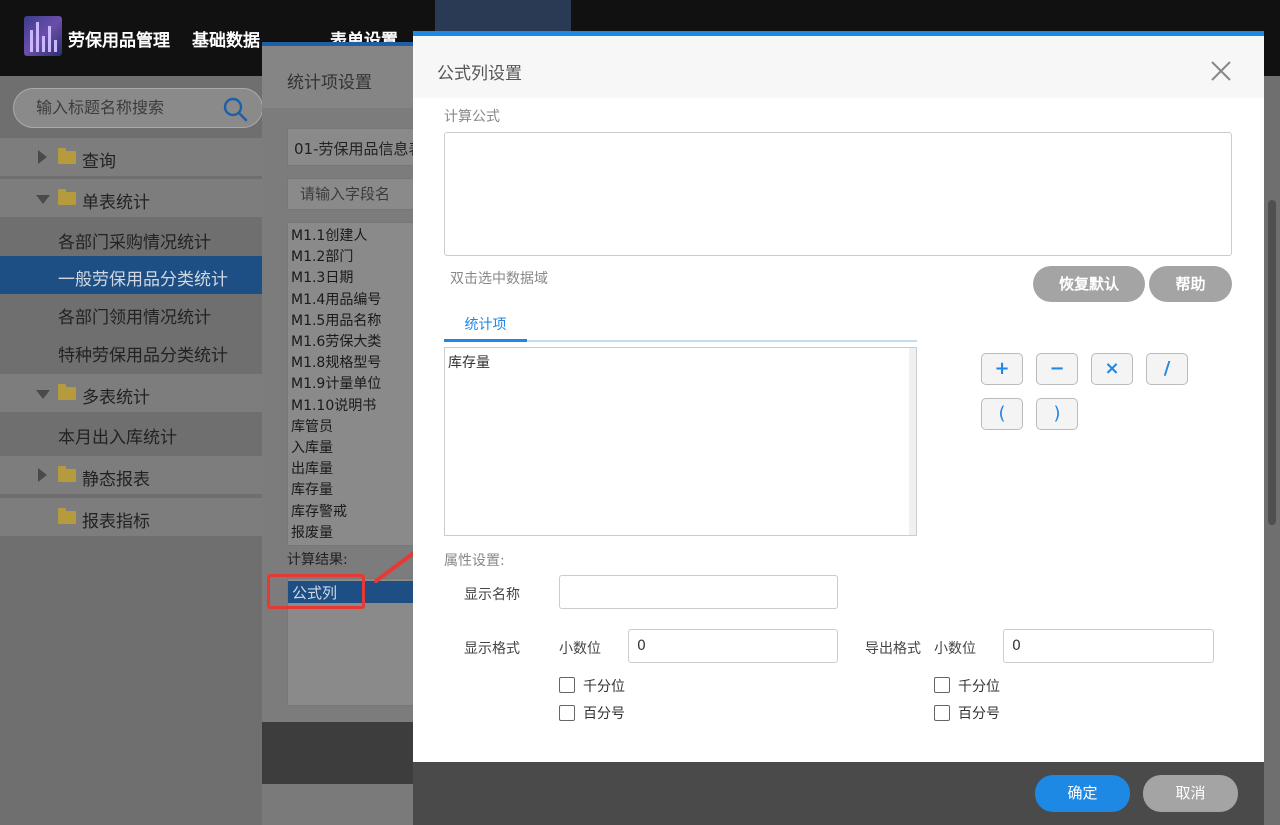 The image size is (1280, 825). Describe the element at coordinates (955, 649) in the screenshot. I see `export-decimal-label: 小数位` at that location.